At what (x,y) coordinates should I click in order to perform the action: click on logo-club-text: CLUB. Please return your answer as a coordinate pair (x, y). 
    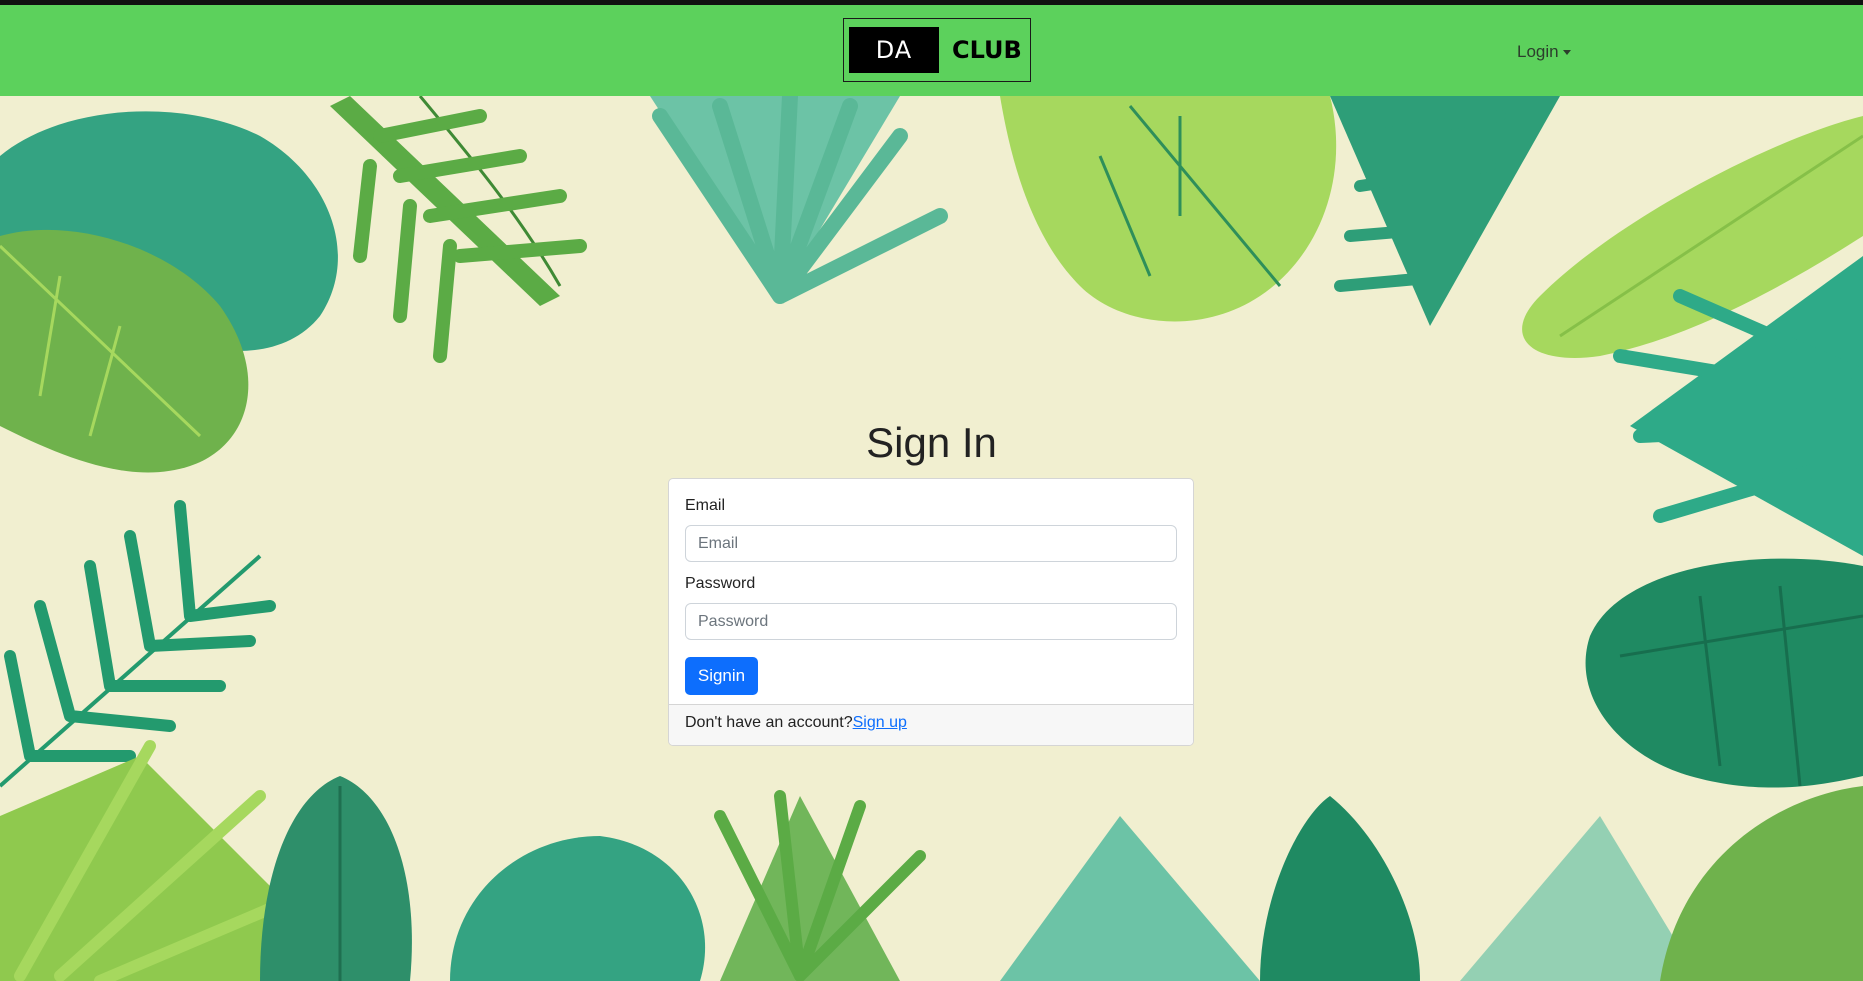
    Looking at the image, I should click on (987, 50).